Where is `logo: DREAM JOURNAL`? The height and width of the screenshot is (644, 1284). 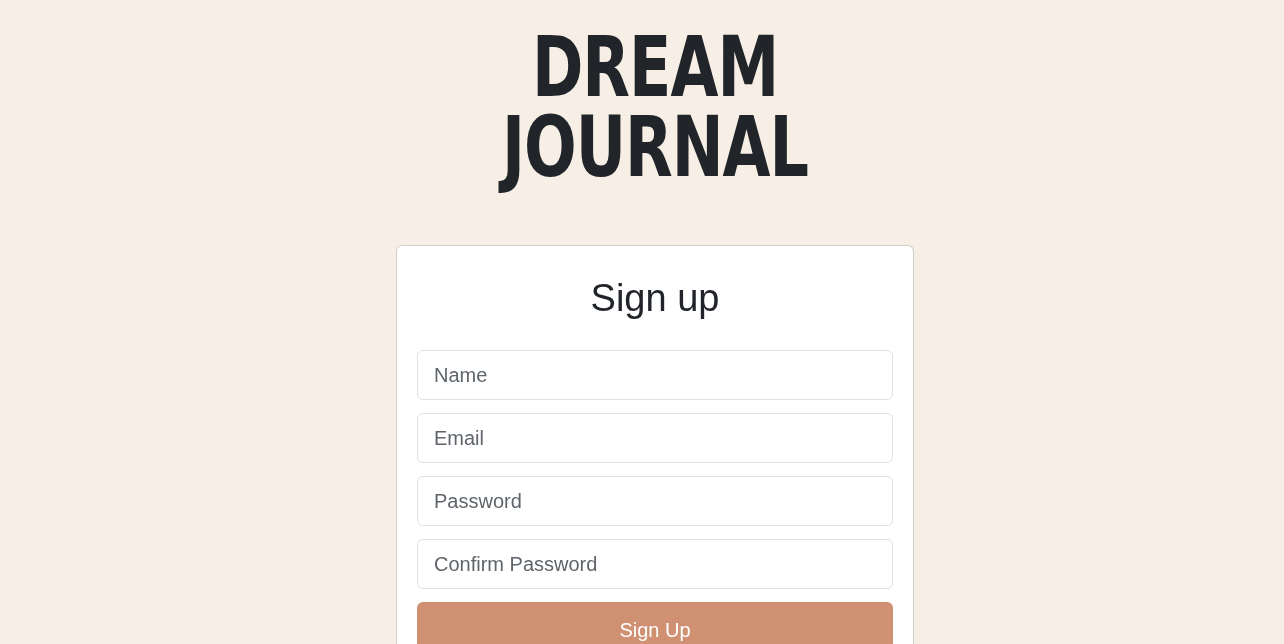
logo: DREAM JOURNAL is located at coordinates (655, 112).